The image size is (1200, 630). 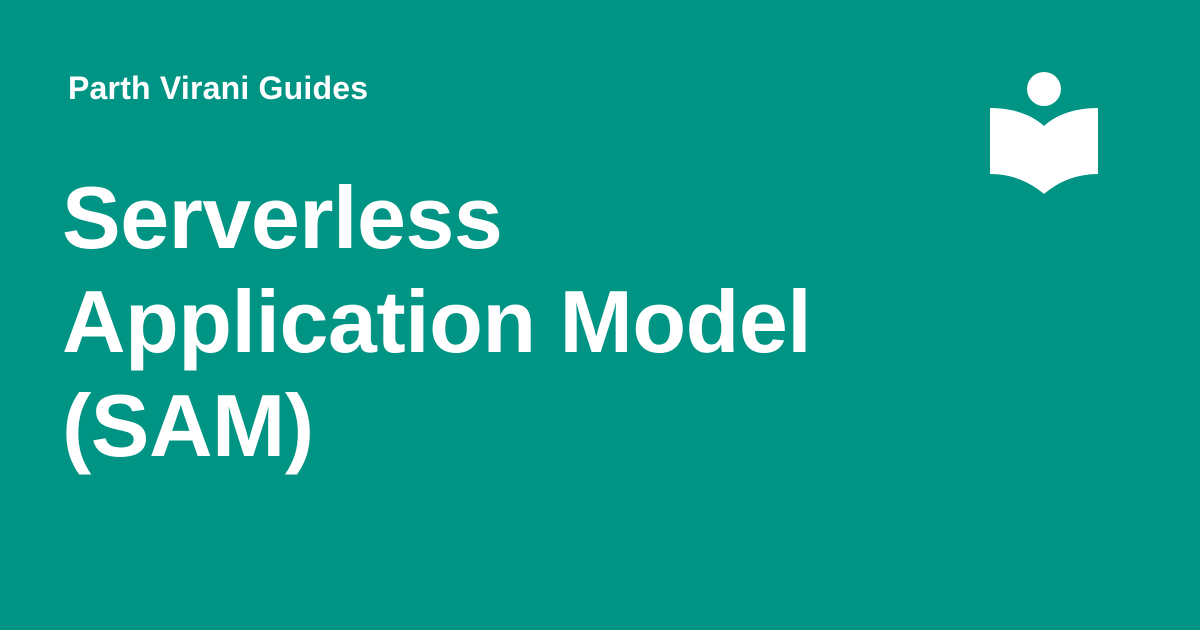 What do you see at coordinates (188, 425) in the screenshot?
I see `title-line-3: (SAM)` at bounding box center [188, 425].